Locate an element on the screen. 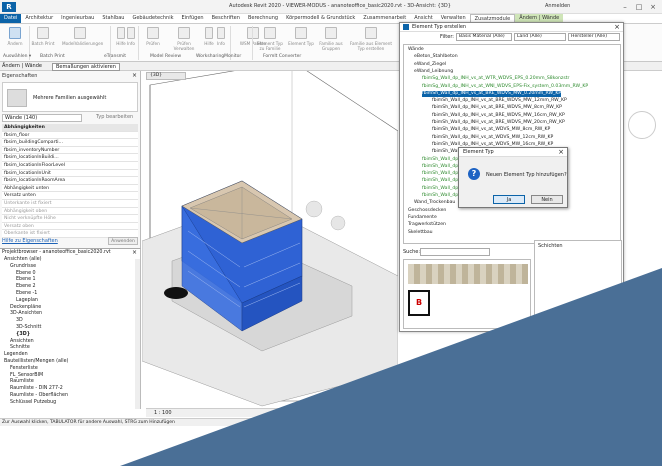  tree-node: Skelettbau is located at coordinates (420, 233).